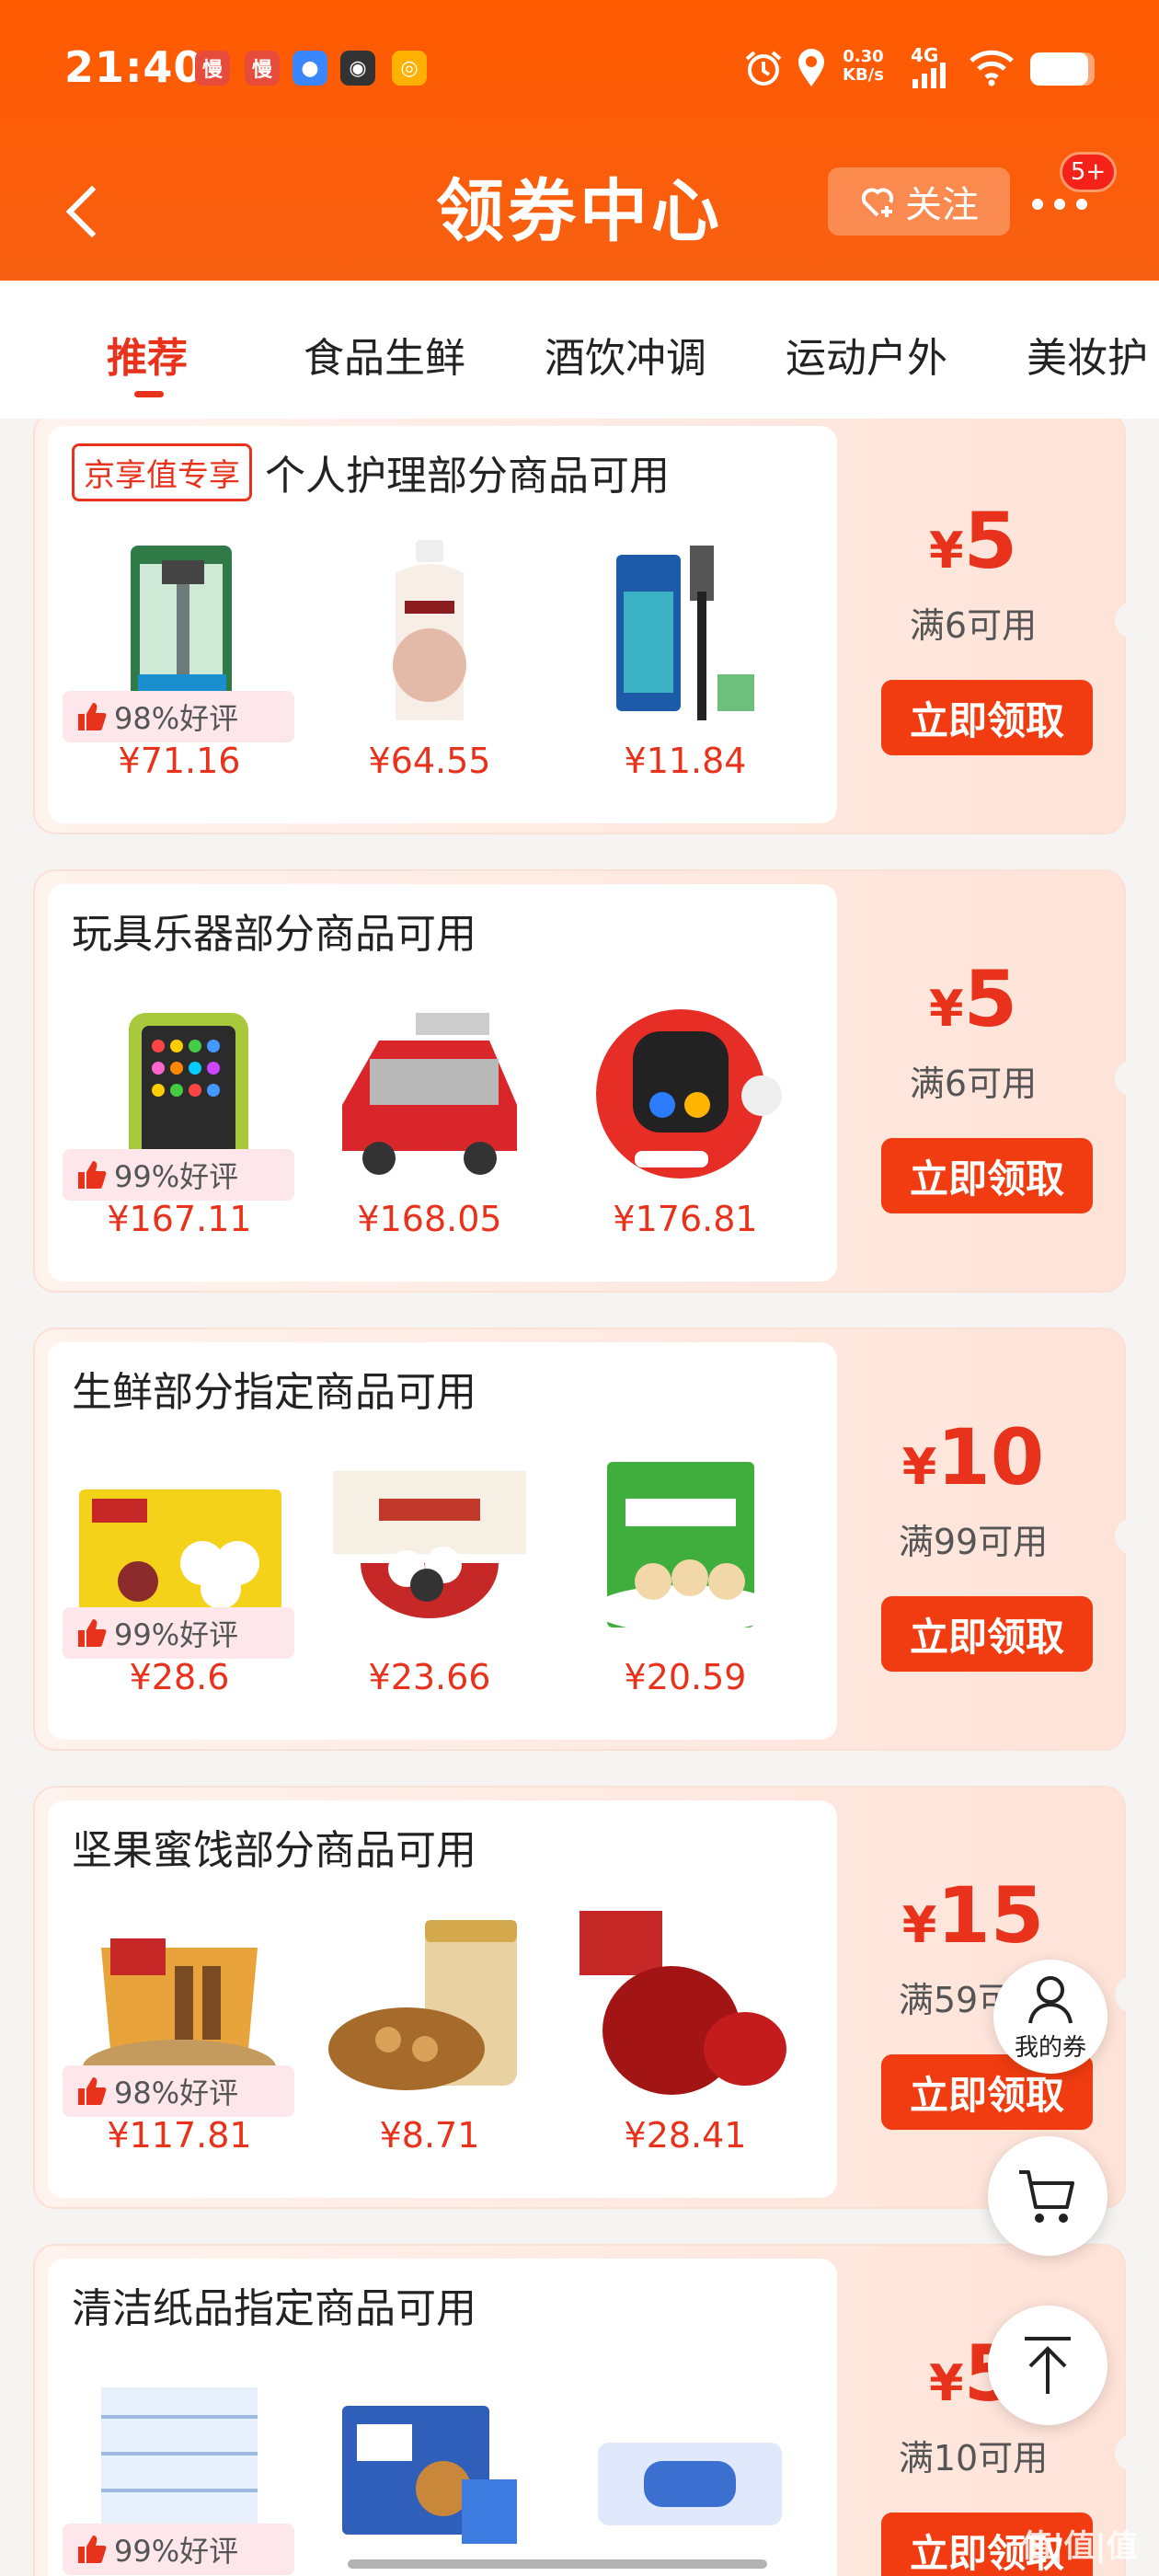  Describe the element at coordinates (973, 1915) in the screenshot. I see `coupon-amount: ¥15` at that location.